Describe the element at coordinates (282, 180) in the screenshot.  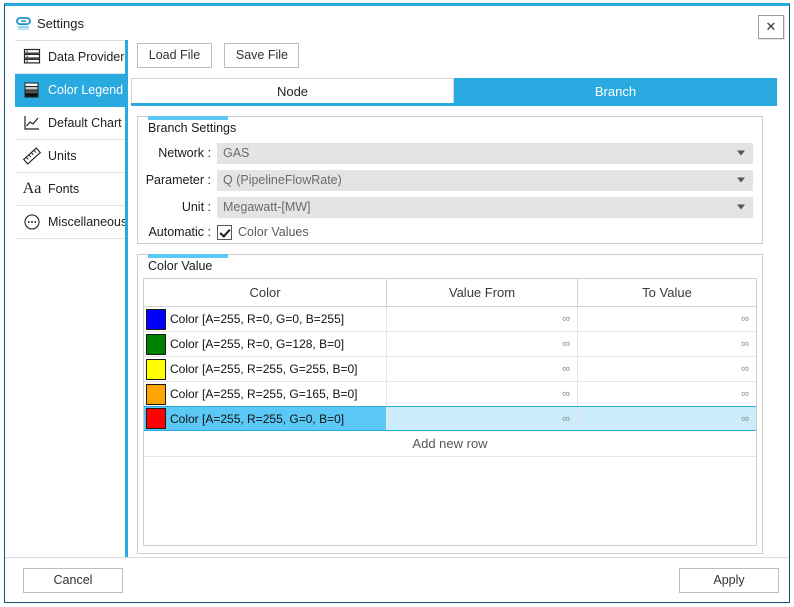
I see `parameter-value: Q (PipelineFlowRate)` at that location.